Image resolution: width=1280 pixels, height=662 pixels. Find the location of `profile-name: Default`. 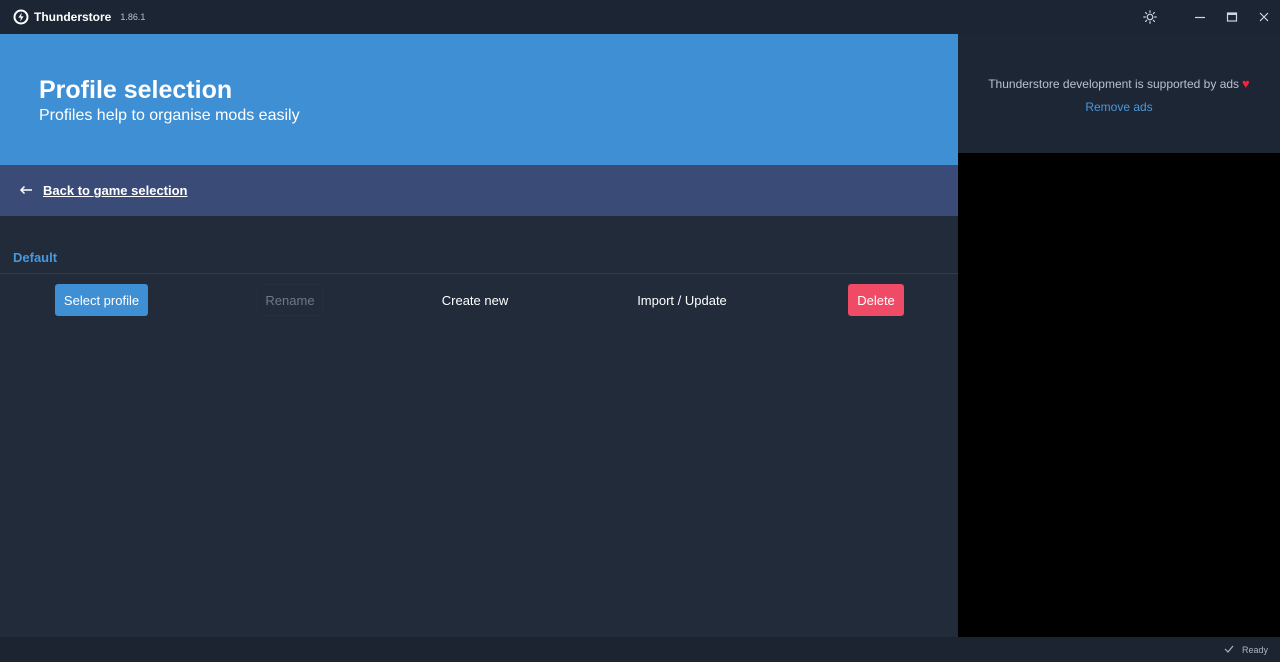

profile-name: Default is located at coordinates (35, 257).